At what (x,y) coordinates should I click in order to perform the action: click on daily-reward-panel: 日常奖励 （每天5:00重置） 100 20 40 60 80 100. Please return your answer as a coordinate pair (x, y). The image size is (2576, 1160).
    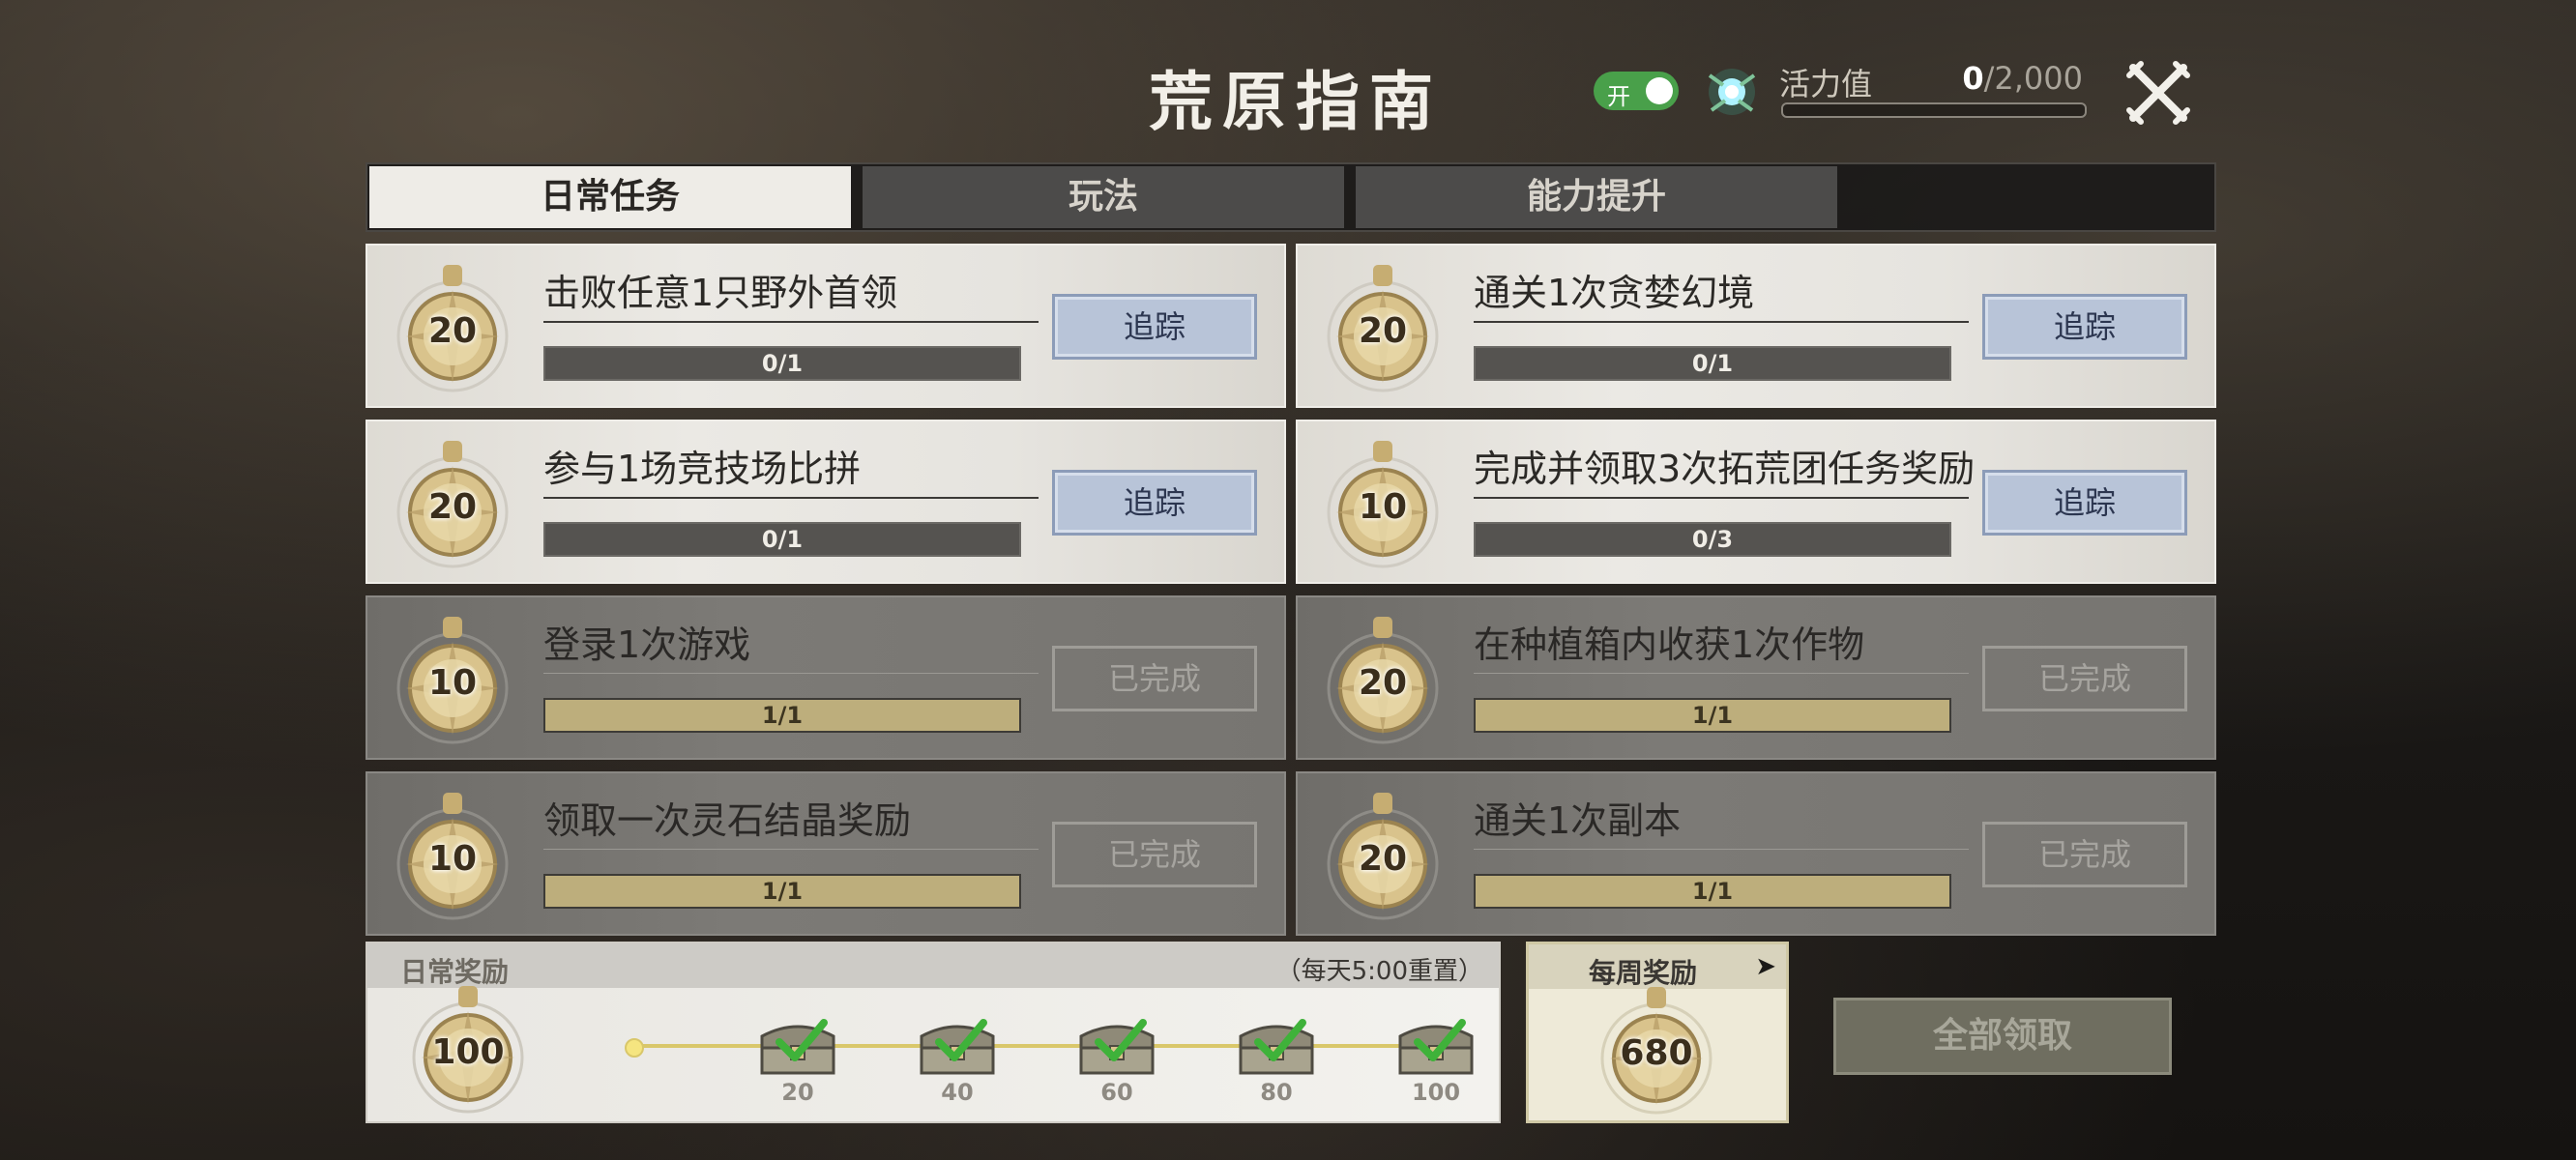
    Looking at the image, I should click on (933, 1032).